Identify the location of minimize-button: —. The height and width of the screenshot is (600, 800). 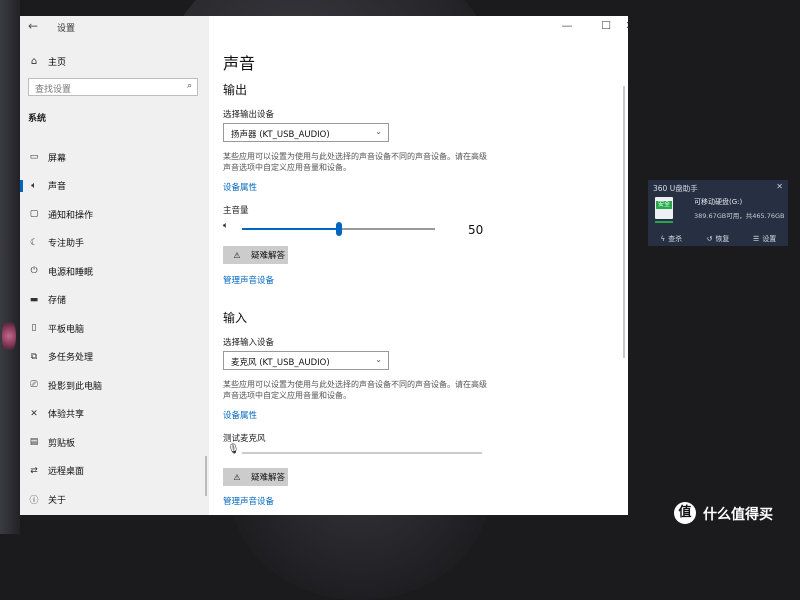
(567, 25).